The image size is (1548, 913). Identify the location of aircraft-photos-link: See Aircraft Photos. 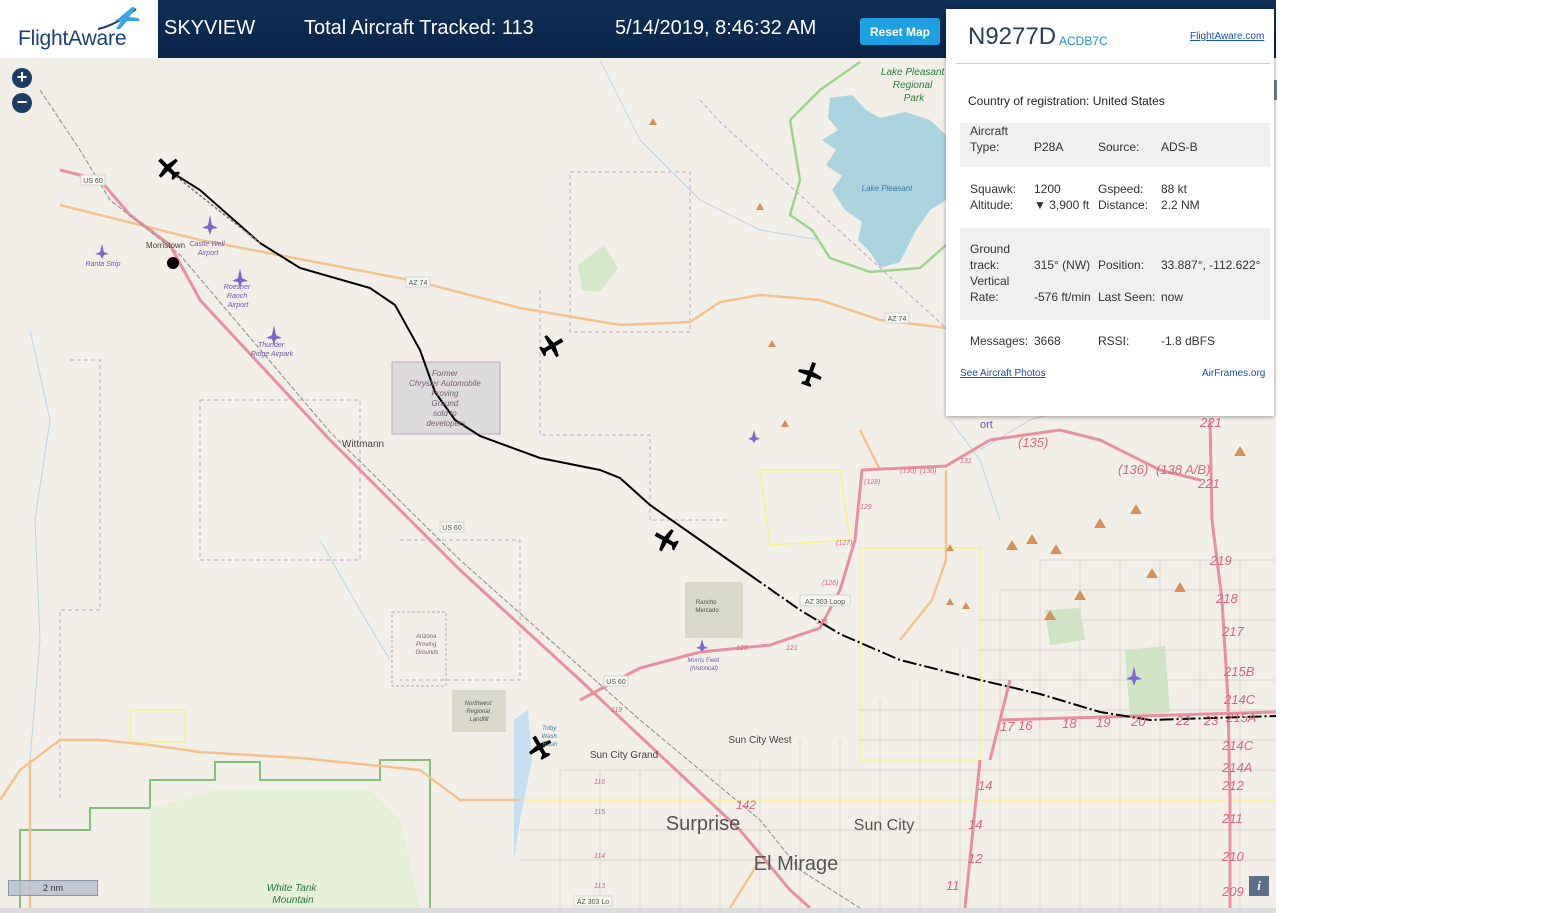
(1003, 373).